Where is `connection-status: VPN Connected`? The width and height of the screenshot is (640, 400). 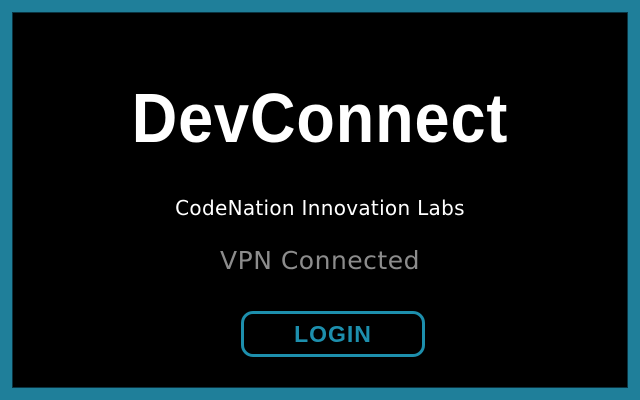
connection-status: VPN Connected is located at coordinates (320, 260).